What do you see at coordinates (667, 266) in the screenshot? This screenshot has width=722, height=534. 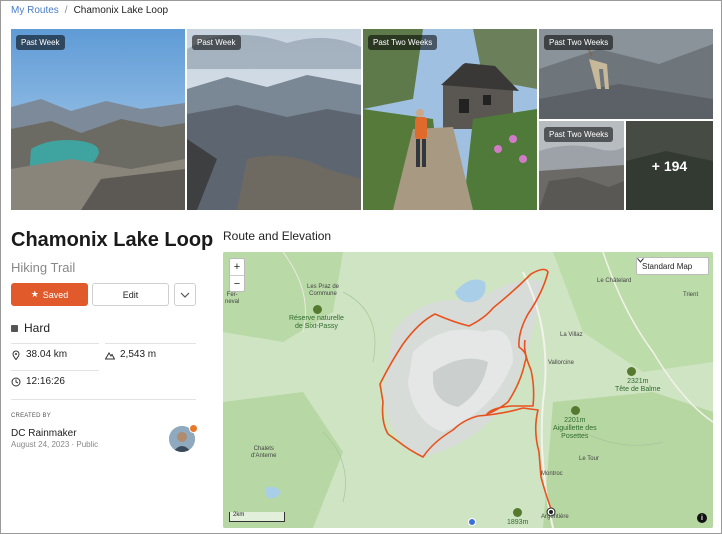 I see `map-type-label: Standard Map` at bounding box center [667, 266].